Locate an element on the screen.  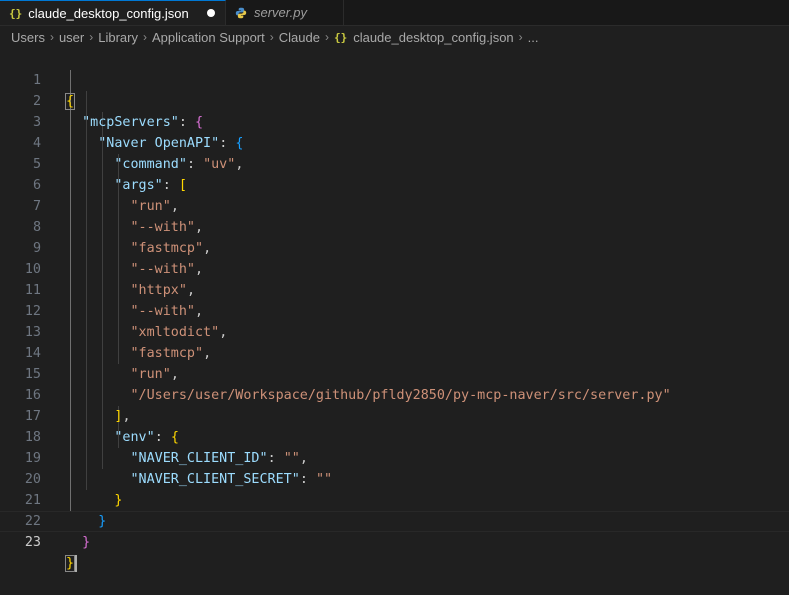
code-line: 6 "run", is located at coordinates (394, 184).